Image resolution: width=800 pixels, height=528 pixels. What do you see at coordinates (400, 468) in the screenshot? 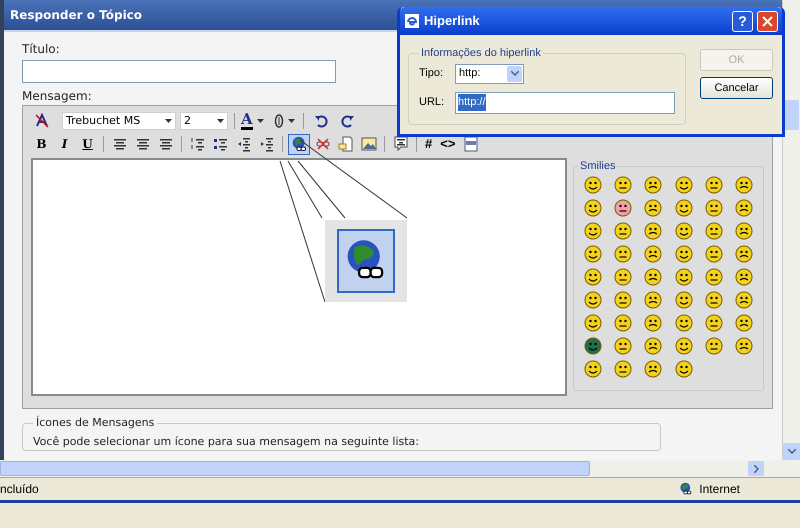
I see `horizontal-scrollbar` at bounding box center [400, 468].